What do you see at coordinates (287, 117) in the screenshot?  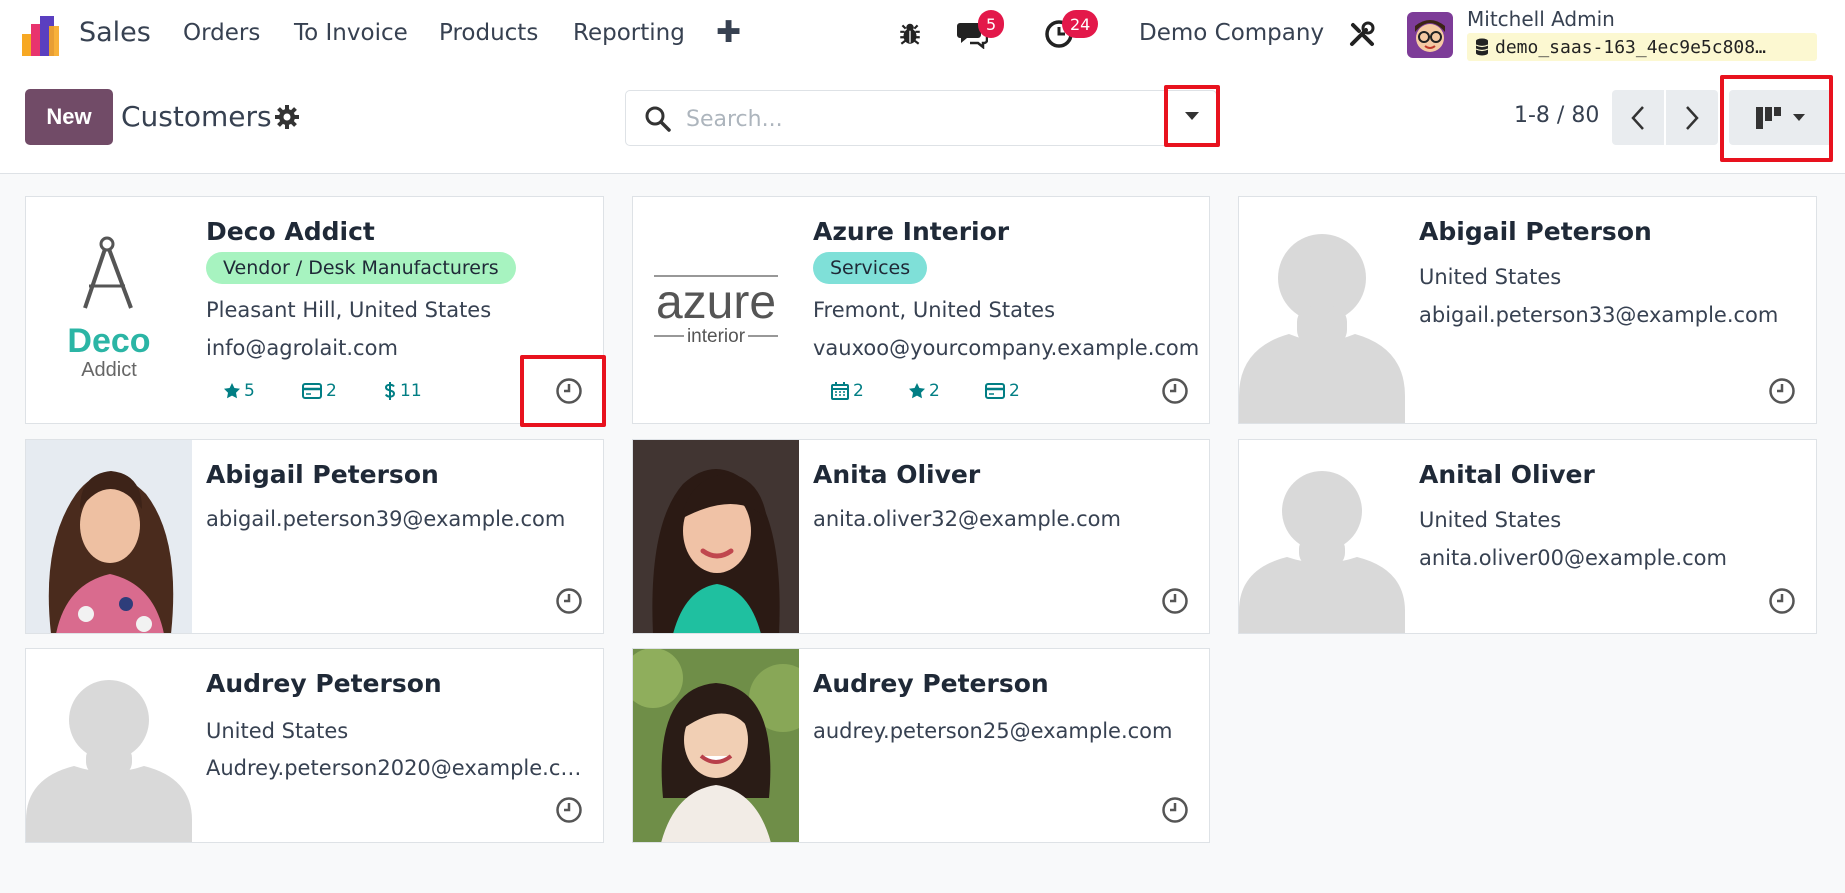 I see `gear-icon` at bounding box center [287, 117].